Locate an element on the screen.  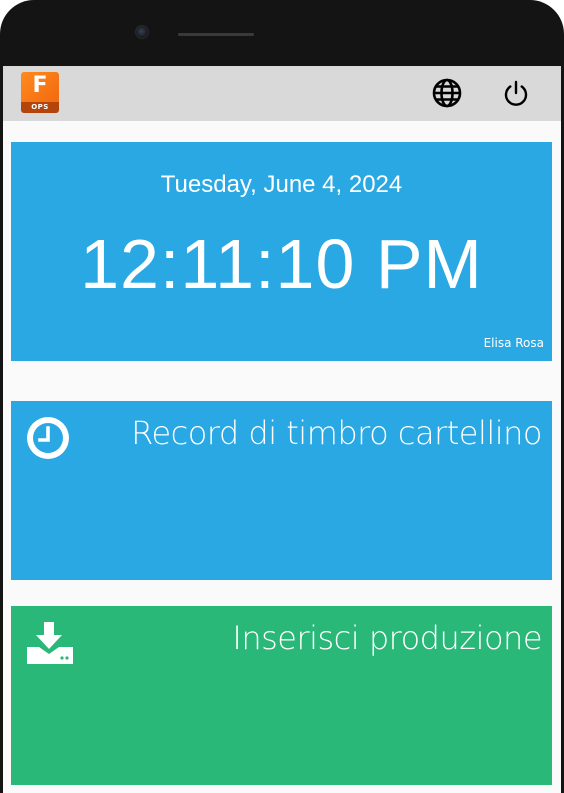
logout-button is located at coordinates (516, 93).